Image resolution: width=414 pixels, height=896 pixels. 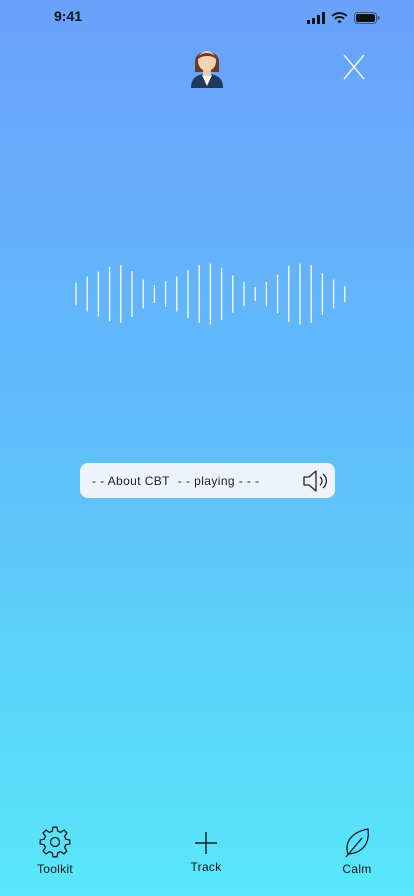 What do you see at coordinates (206, 867) in the screenshot?
I see `tab-track-label: Track` at bounding box center [206, 867].